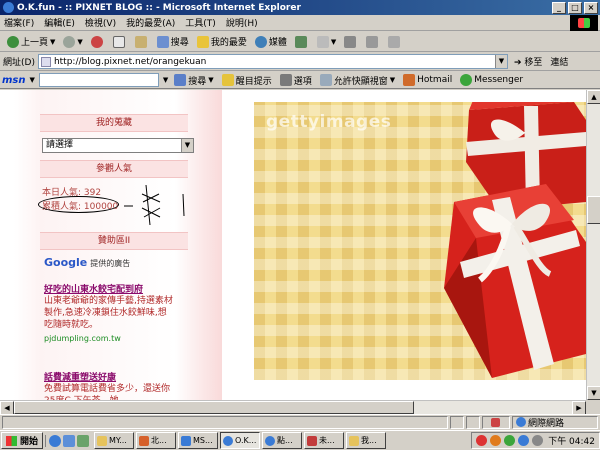  I want to click on go-button: ➔ 移至, so click(528, 61).